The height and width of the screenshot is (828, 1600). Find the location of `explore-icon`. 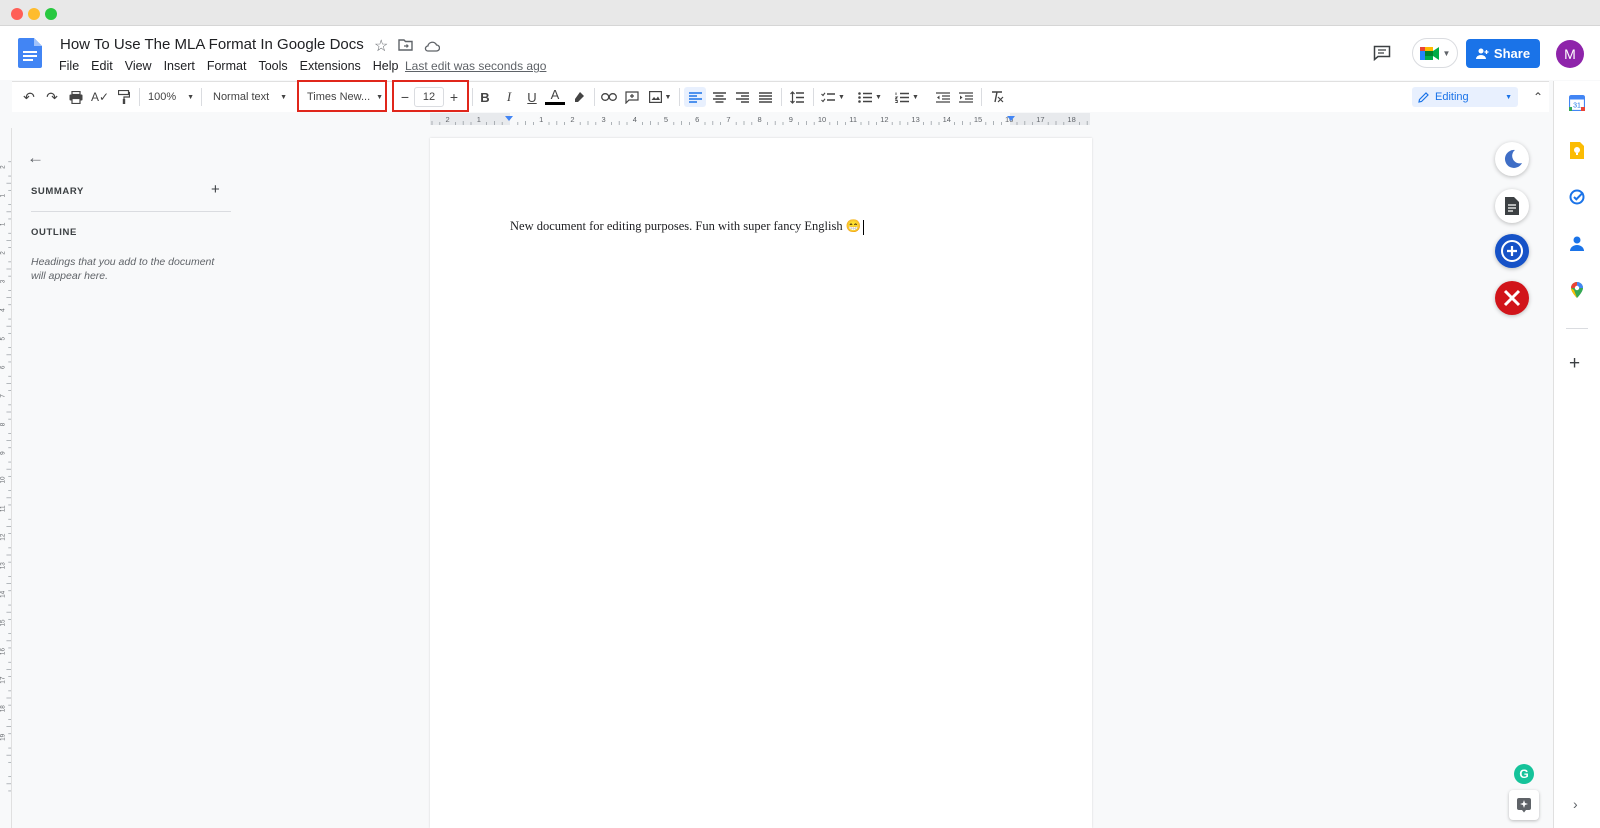

explore-icon is located at coordinates (1524, 805).